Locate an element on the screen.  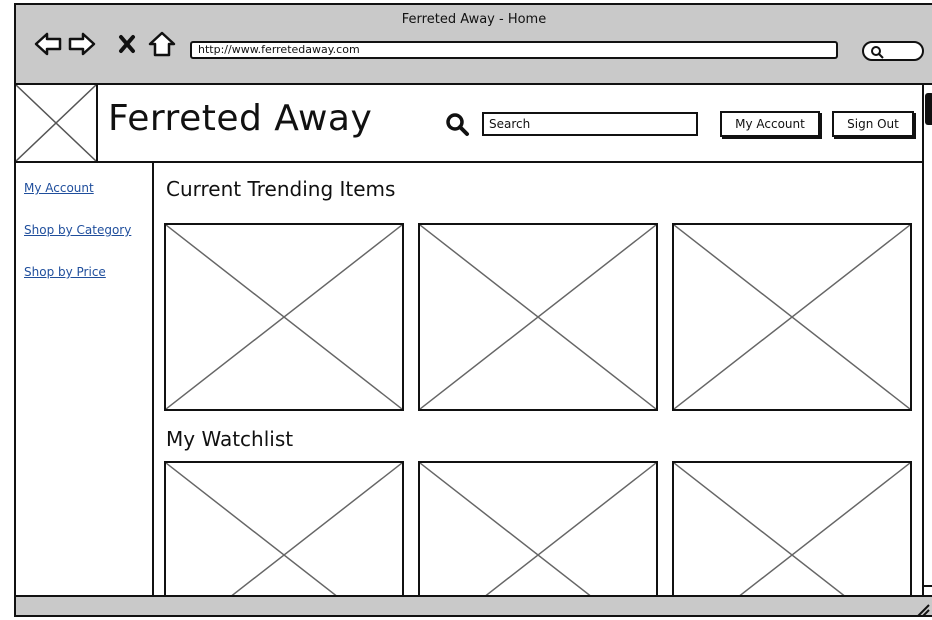
search-icon is located at coordinates (457, 124).